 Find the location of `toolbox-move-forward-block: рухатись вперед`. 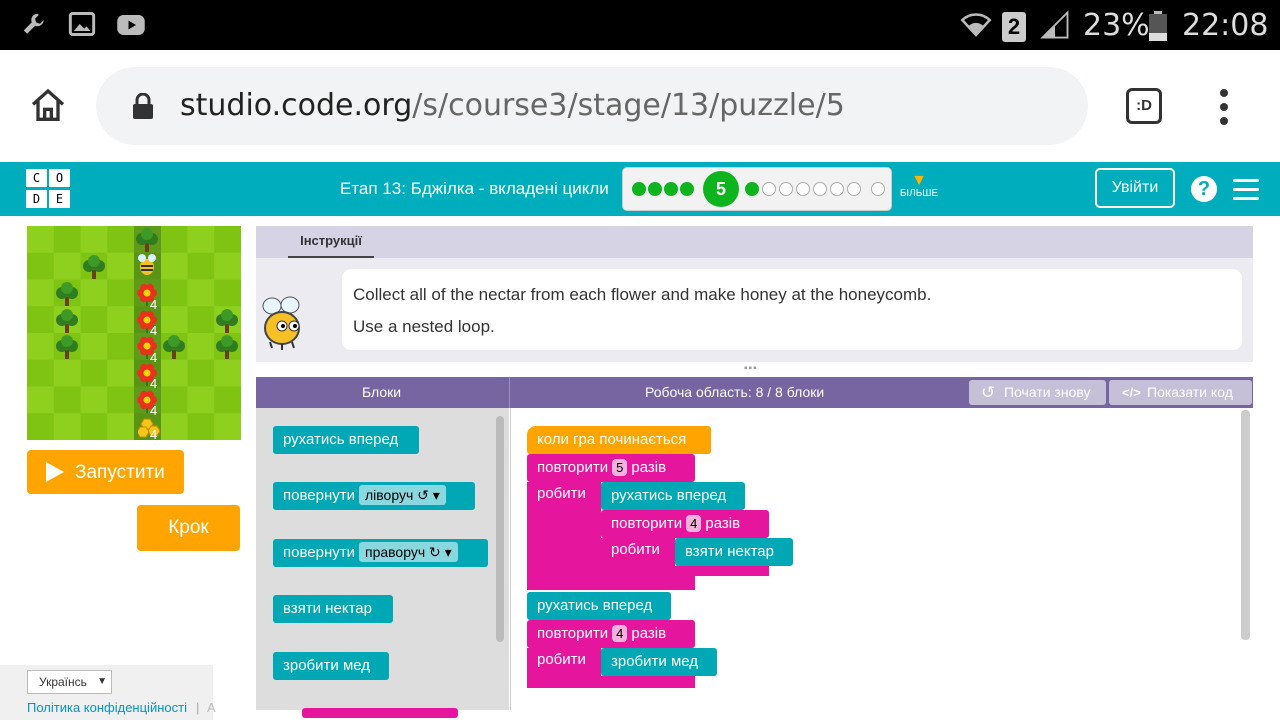

toolbox-move-forward-block: рухатись вперед is located at coordinates (346, 440).